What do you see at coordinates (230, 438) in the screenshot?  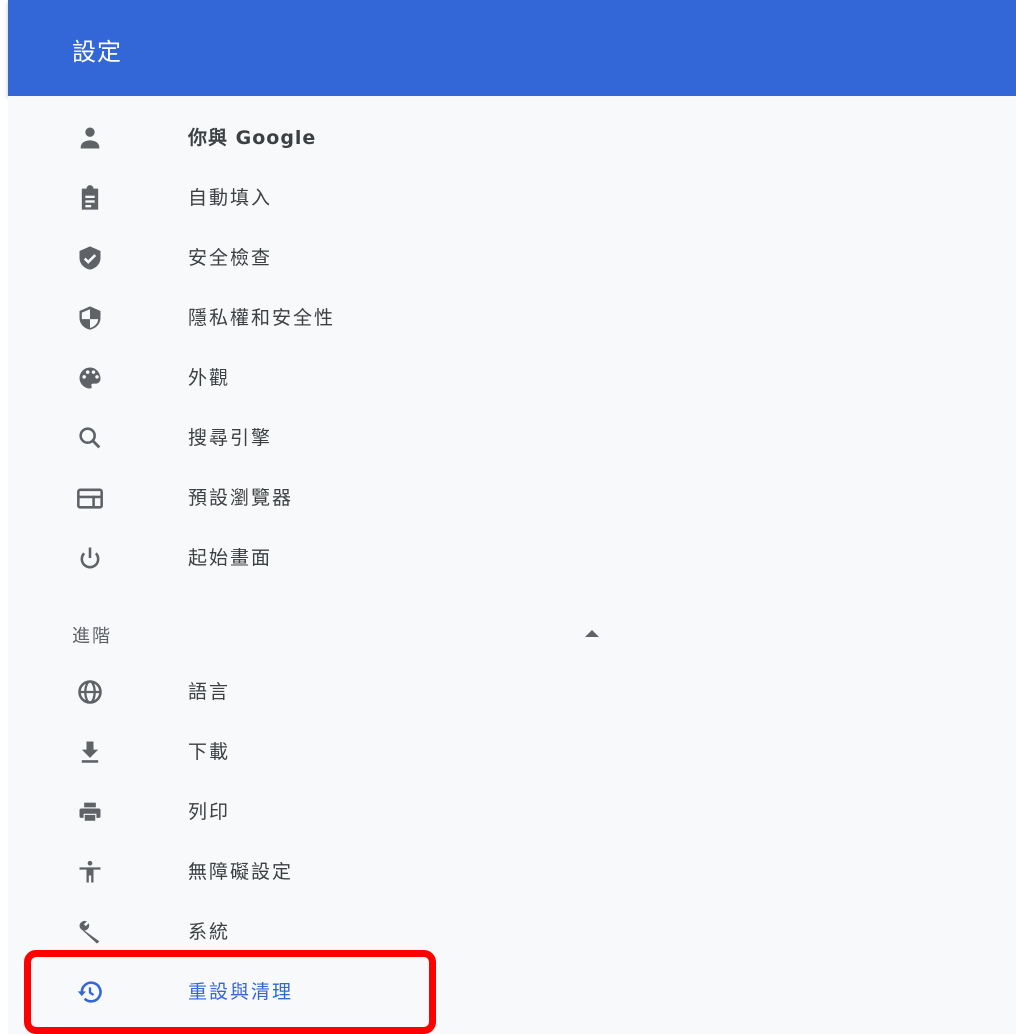 I see `menu-item-label: 搜尋引擎` at bounding box center [230, 438].